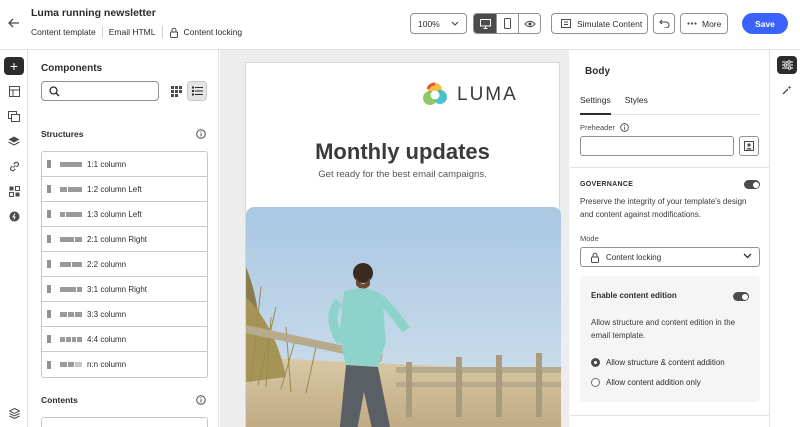 The height and width of the screenshot is (427, 800). Describe the element at coordinates (114, 189) in the screenshot. I see `structure-label: 1:2 column Left` at that location.